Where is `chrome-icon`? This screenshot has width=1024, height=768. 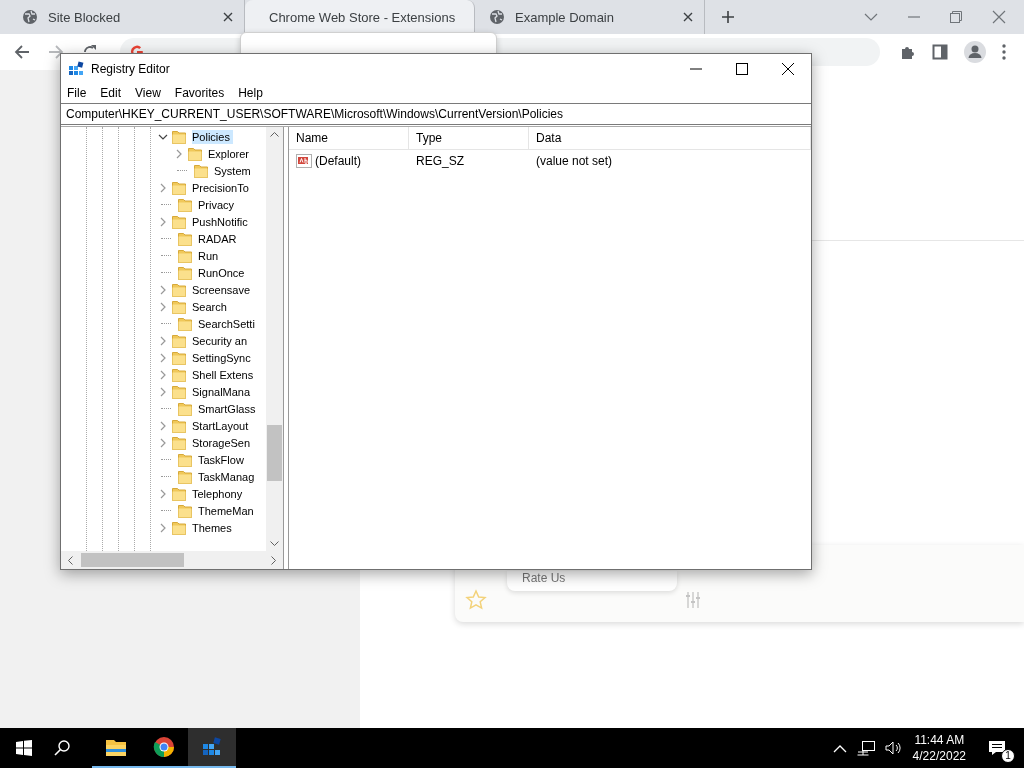
chrome-icon is located at coordinates (164, 747).